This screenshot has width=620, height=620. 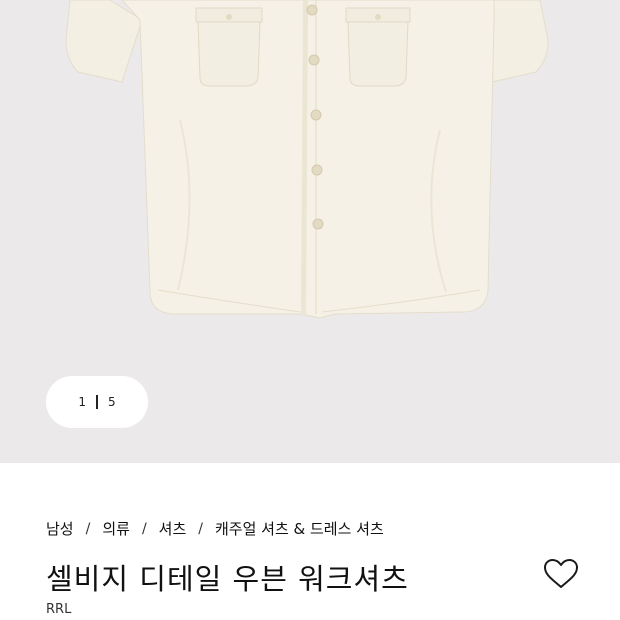 I want to click on heart-outline-icon, so click(x=561, y=573).